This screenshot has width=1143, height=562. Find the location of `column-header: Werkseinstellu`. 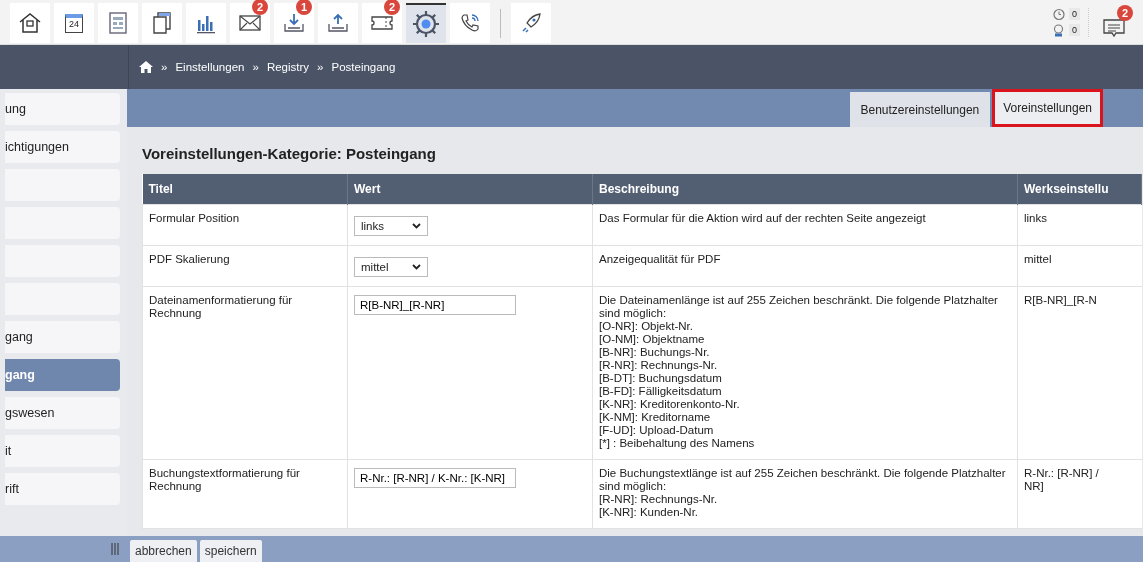

column-header: Werkseinstellu is located at coordinates (1079, 189).